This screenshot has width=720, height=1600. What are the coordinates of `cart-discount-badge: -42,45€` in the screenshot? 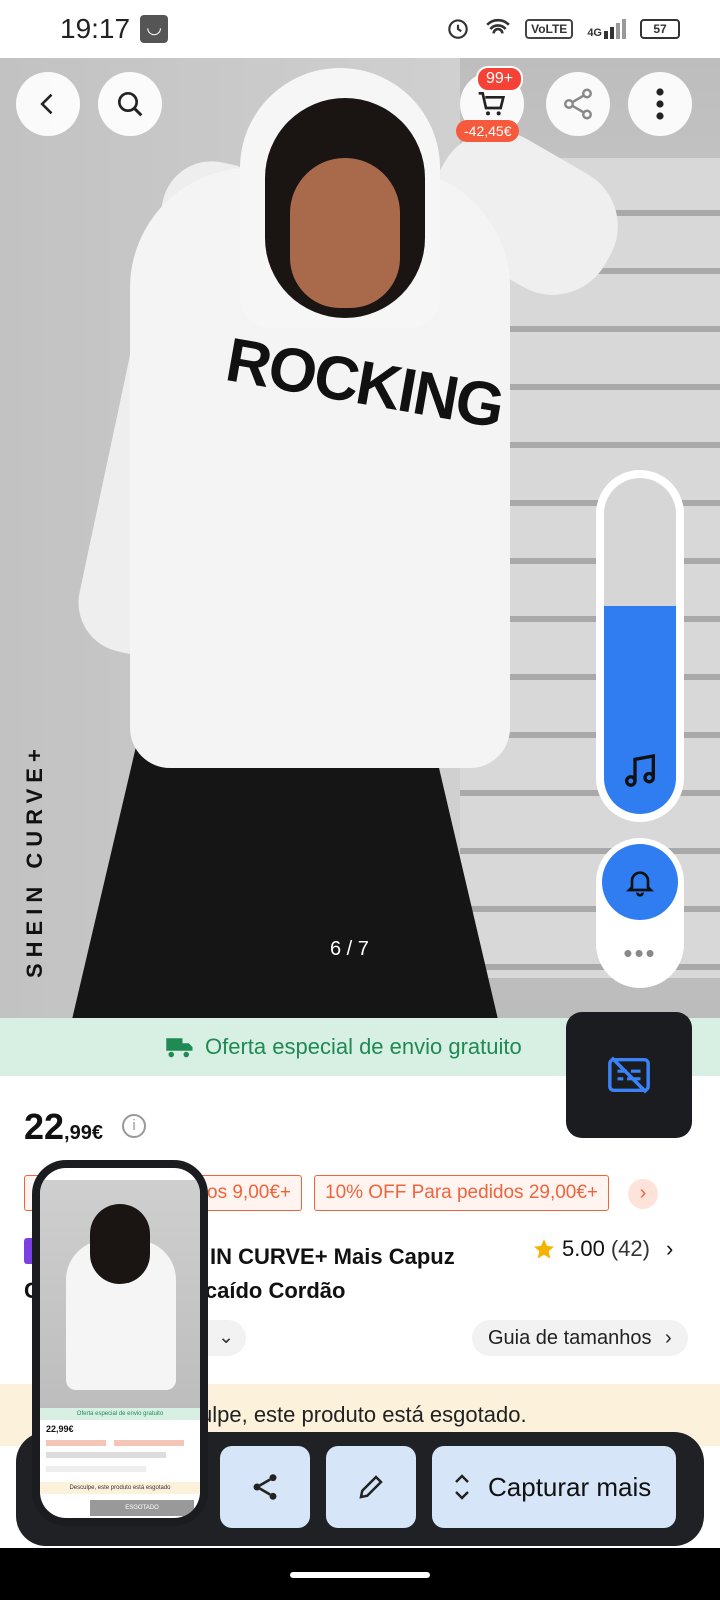 It's located at (488, 131).